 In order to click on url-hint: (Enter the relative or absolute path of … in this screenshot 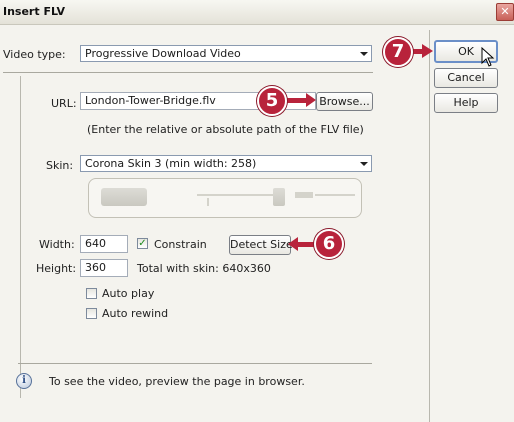, I will do `click(225, 129)`.